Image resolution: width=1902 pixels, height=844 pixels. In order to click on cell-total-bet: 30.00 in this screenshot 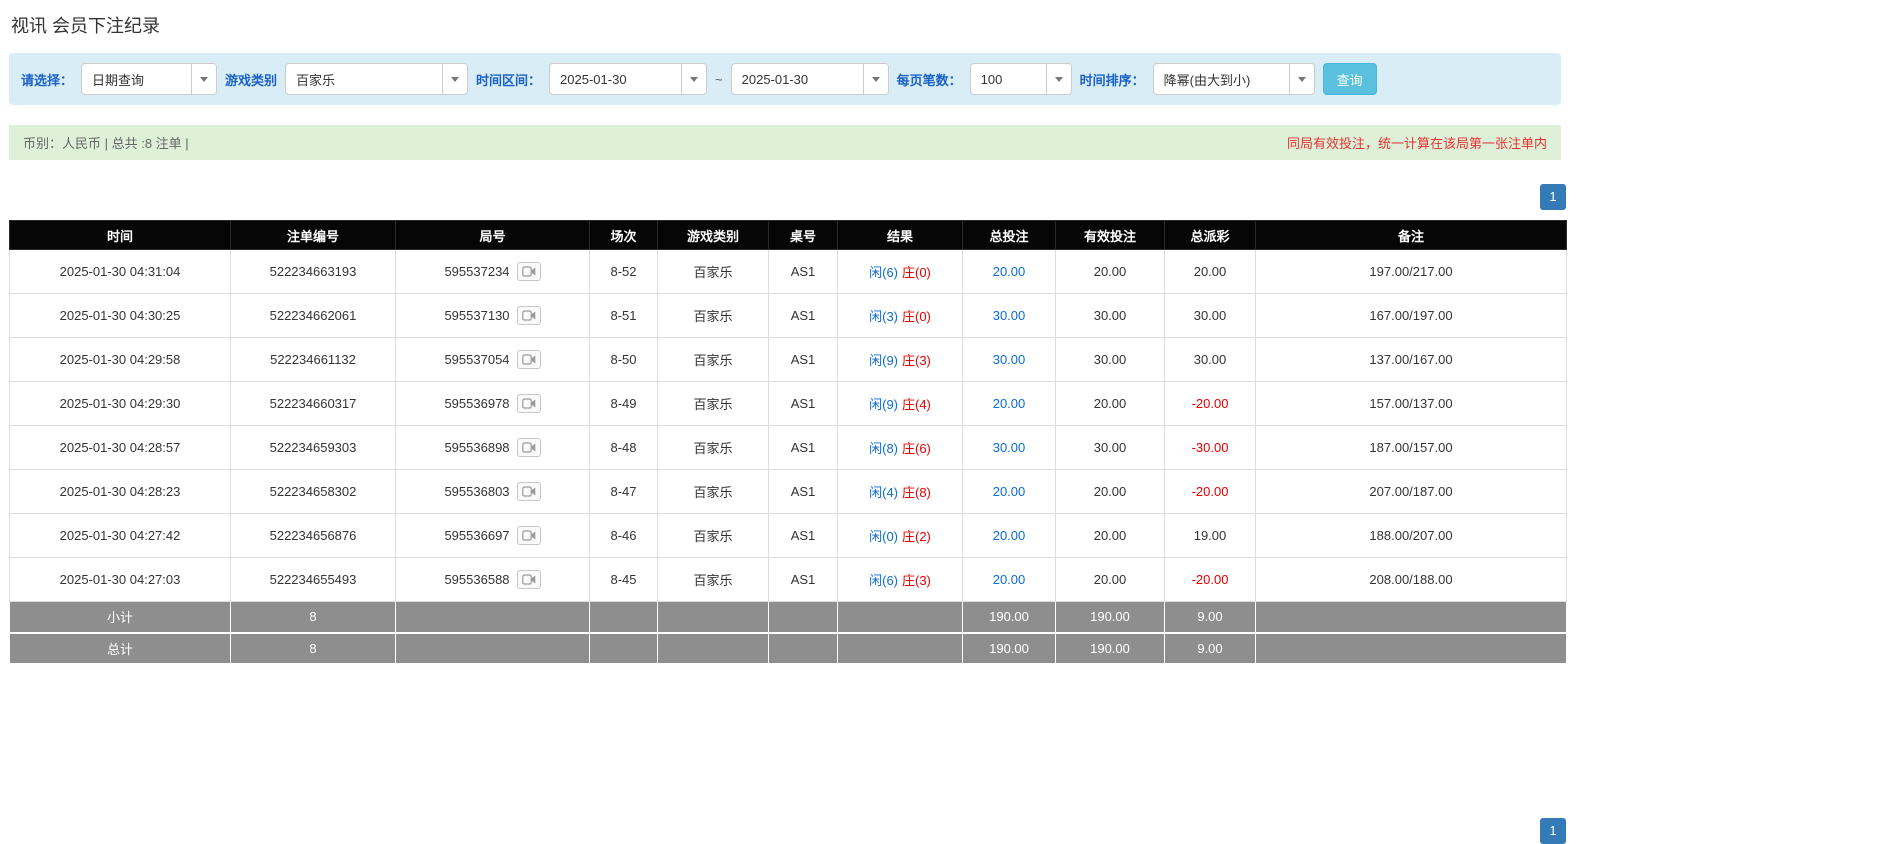, I will do `click(1009, 447)`.